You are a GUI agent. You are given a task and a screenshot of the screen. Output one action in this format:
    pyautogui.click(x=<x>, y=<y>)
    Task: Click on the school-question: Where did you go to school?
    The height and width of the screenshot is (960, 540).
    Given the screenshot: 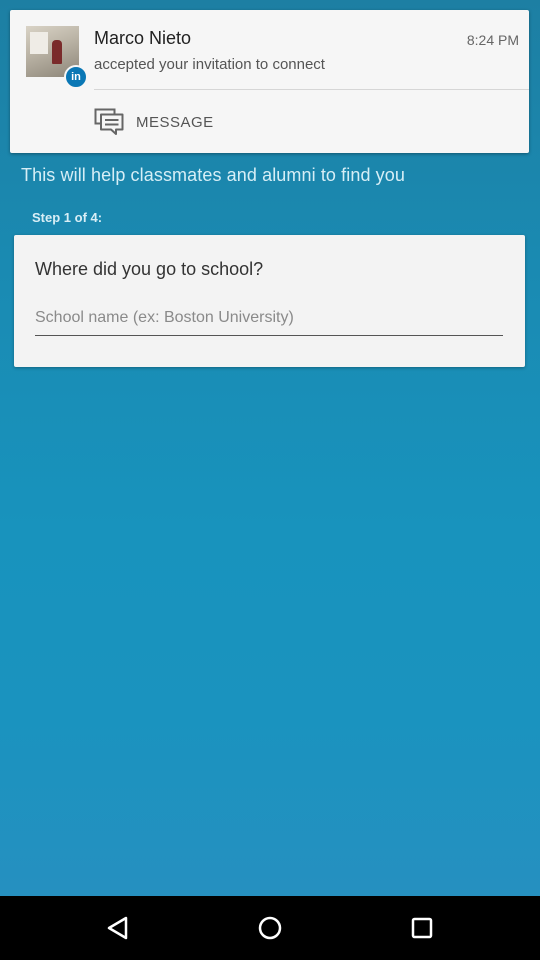 What is the action you would take?
    pyautogui.click(x=149, y=269)
    